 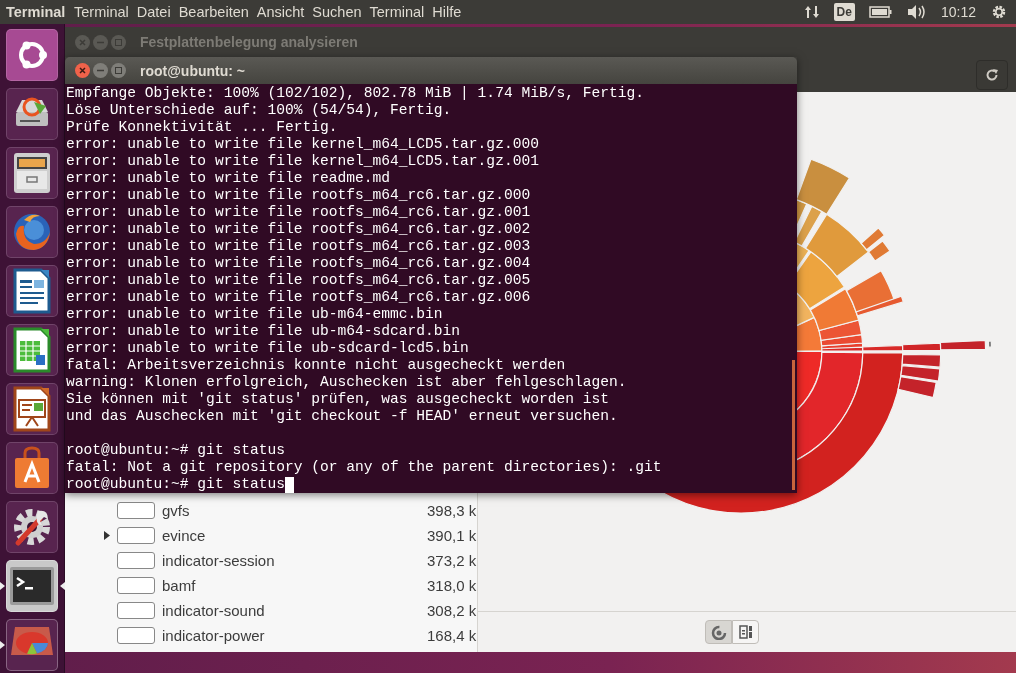 What do you see at coordinates (298, 297) in the screenshot?
I see `terminal-line: error: unable to write file rootfs_m64_rc6.tar.gz.006` at bounding box center [298, 297].